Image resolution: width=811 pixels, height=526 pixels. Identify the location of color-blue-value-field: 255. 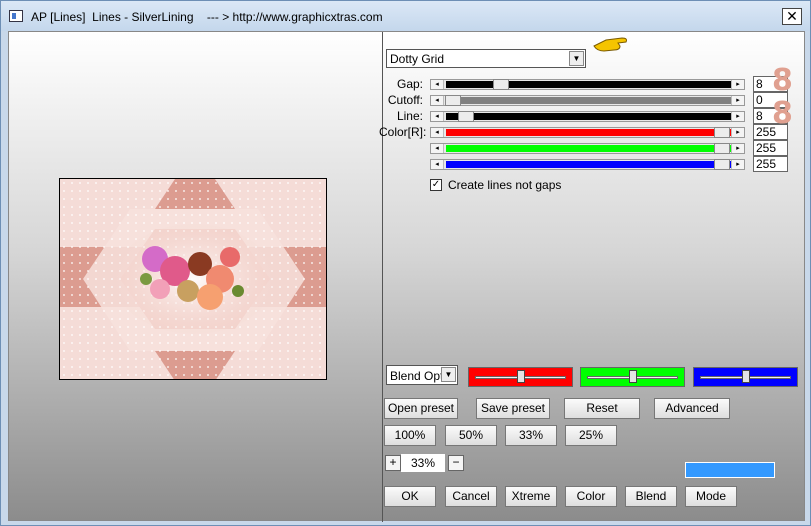
(770, 164).